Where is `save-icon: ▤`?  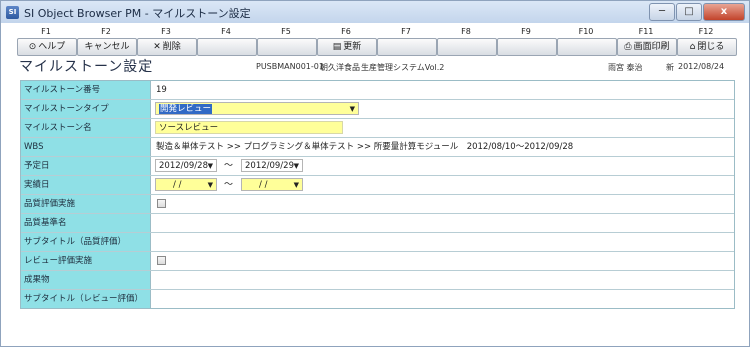 save-icon: ▤ is located at coordinates (337, 47).